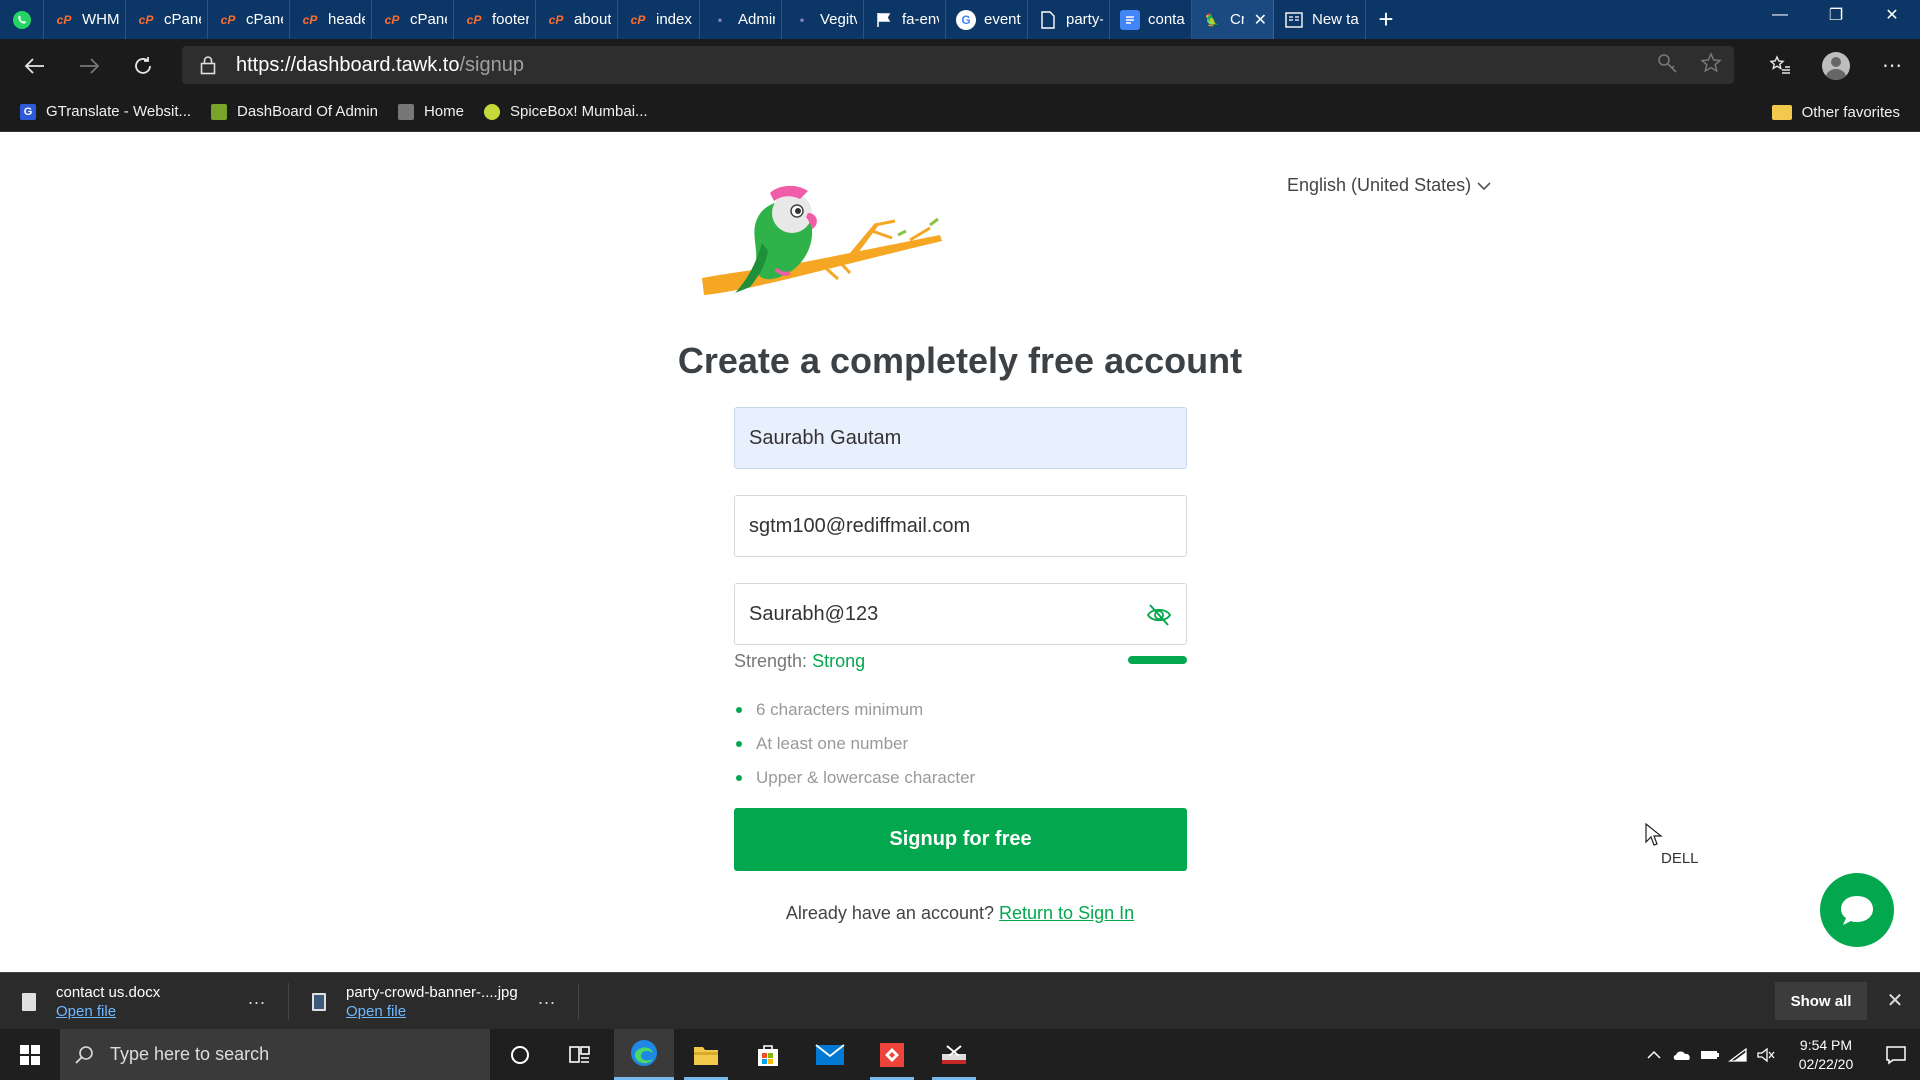 This screenshot has height=1080, width=1920. Describe the element at coordinates (29, 1001) in the screenshot. I see `document-icon` at that location.